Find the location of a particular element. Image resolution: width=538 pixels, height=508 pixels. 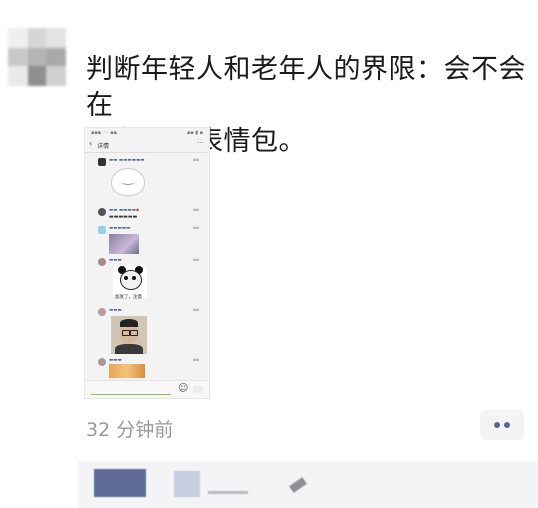

embedded-comment-text: ▬▬▬▬▬▬ is located at coordinates (123, 217).